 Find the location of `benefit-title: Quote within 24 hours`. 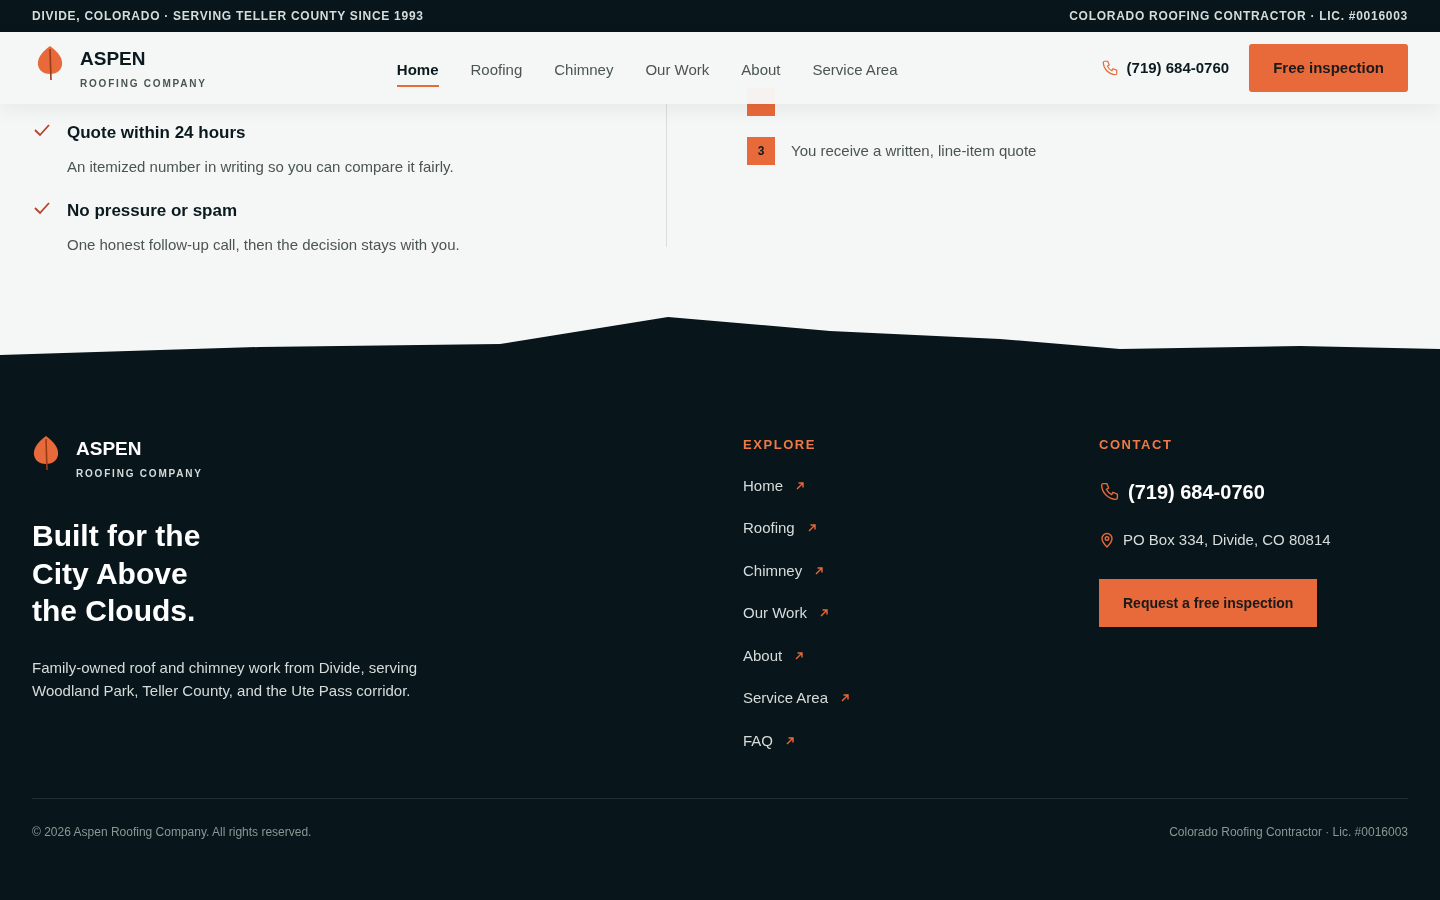

benefit-title: Quote within 24 hours is located at coordinates (157, 133).